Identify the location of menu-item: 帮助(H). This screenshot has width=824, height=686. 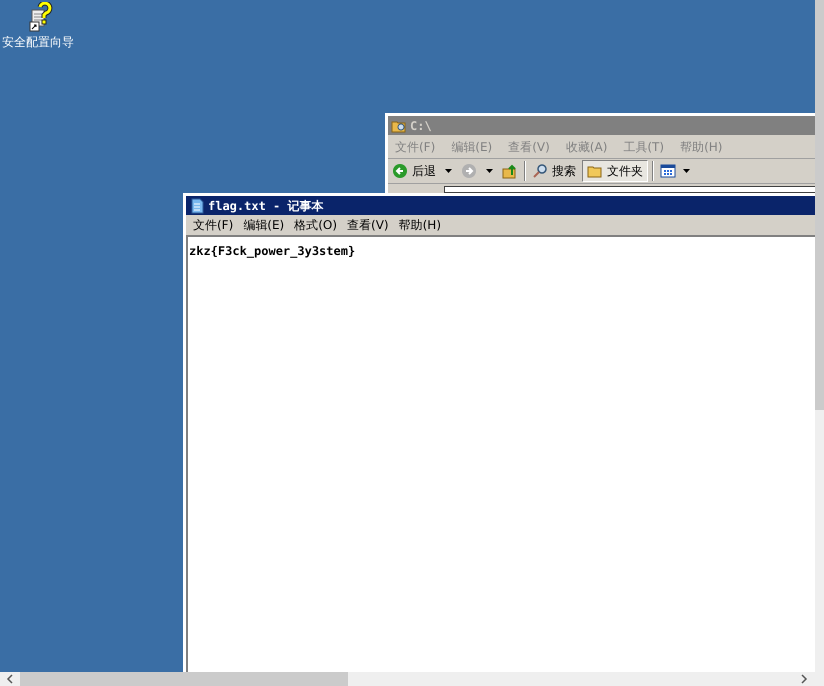
(420, 225).